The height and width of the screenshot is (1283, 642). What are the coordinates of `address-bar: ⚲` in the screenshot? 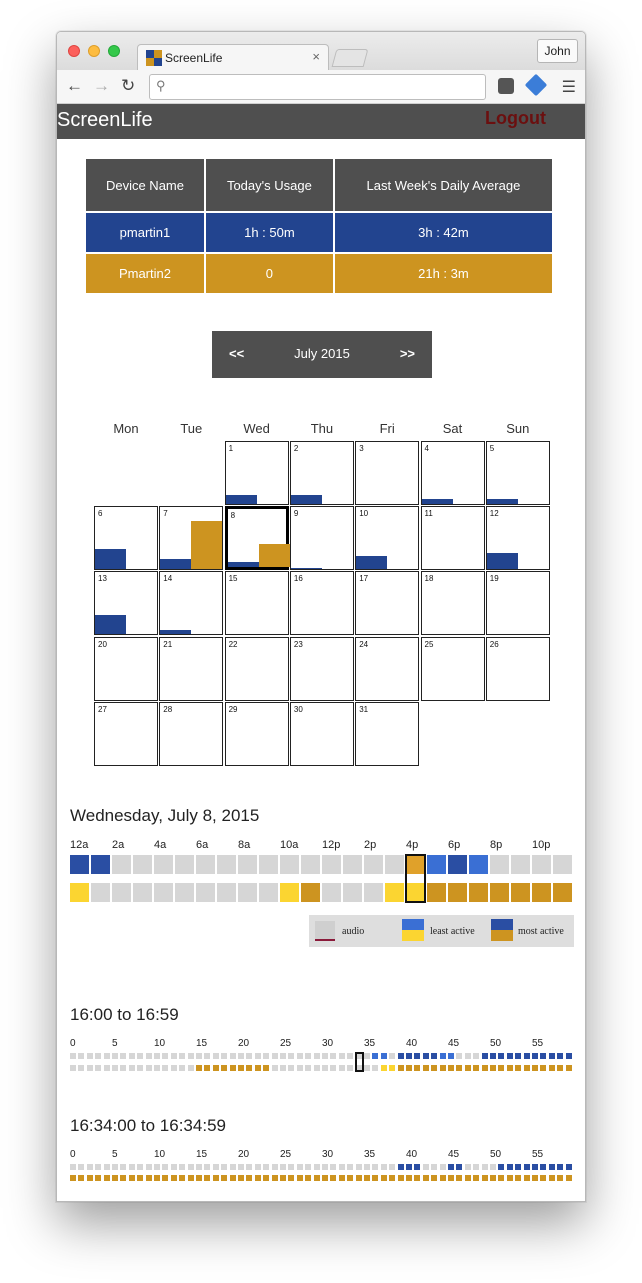 It's located at (317, 87).